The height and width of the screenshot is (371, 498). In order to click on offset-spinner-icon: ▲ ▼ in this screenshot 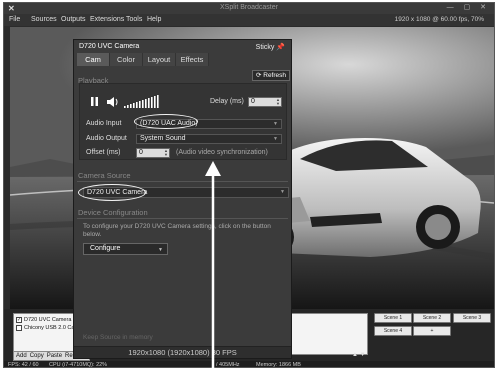, I will do `click(166, 153)`.